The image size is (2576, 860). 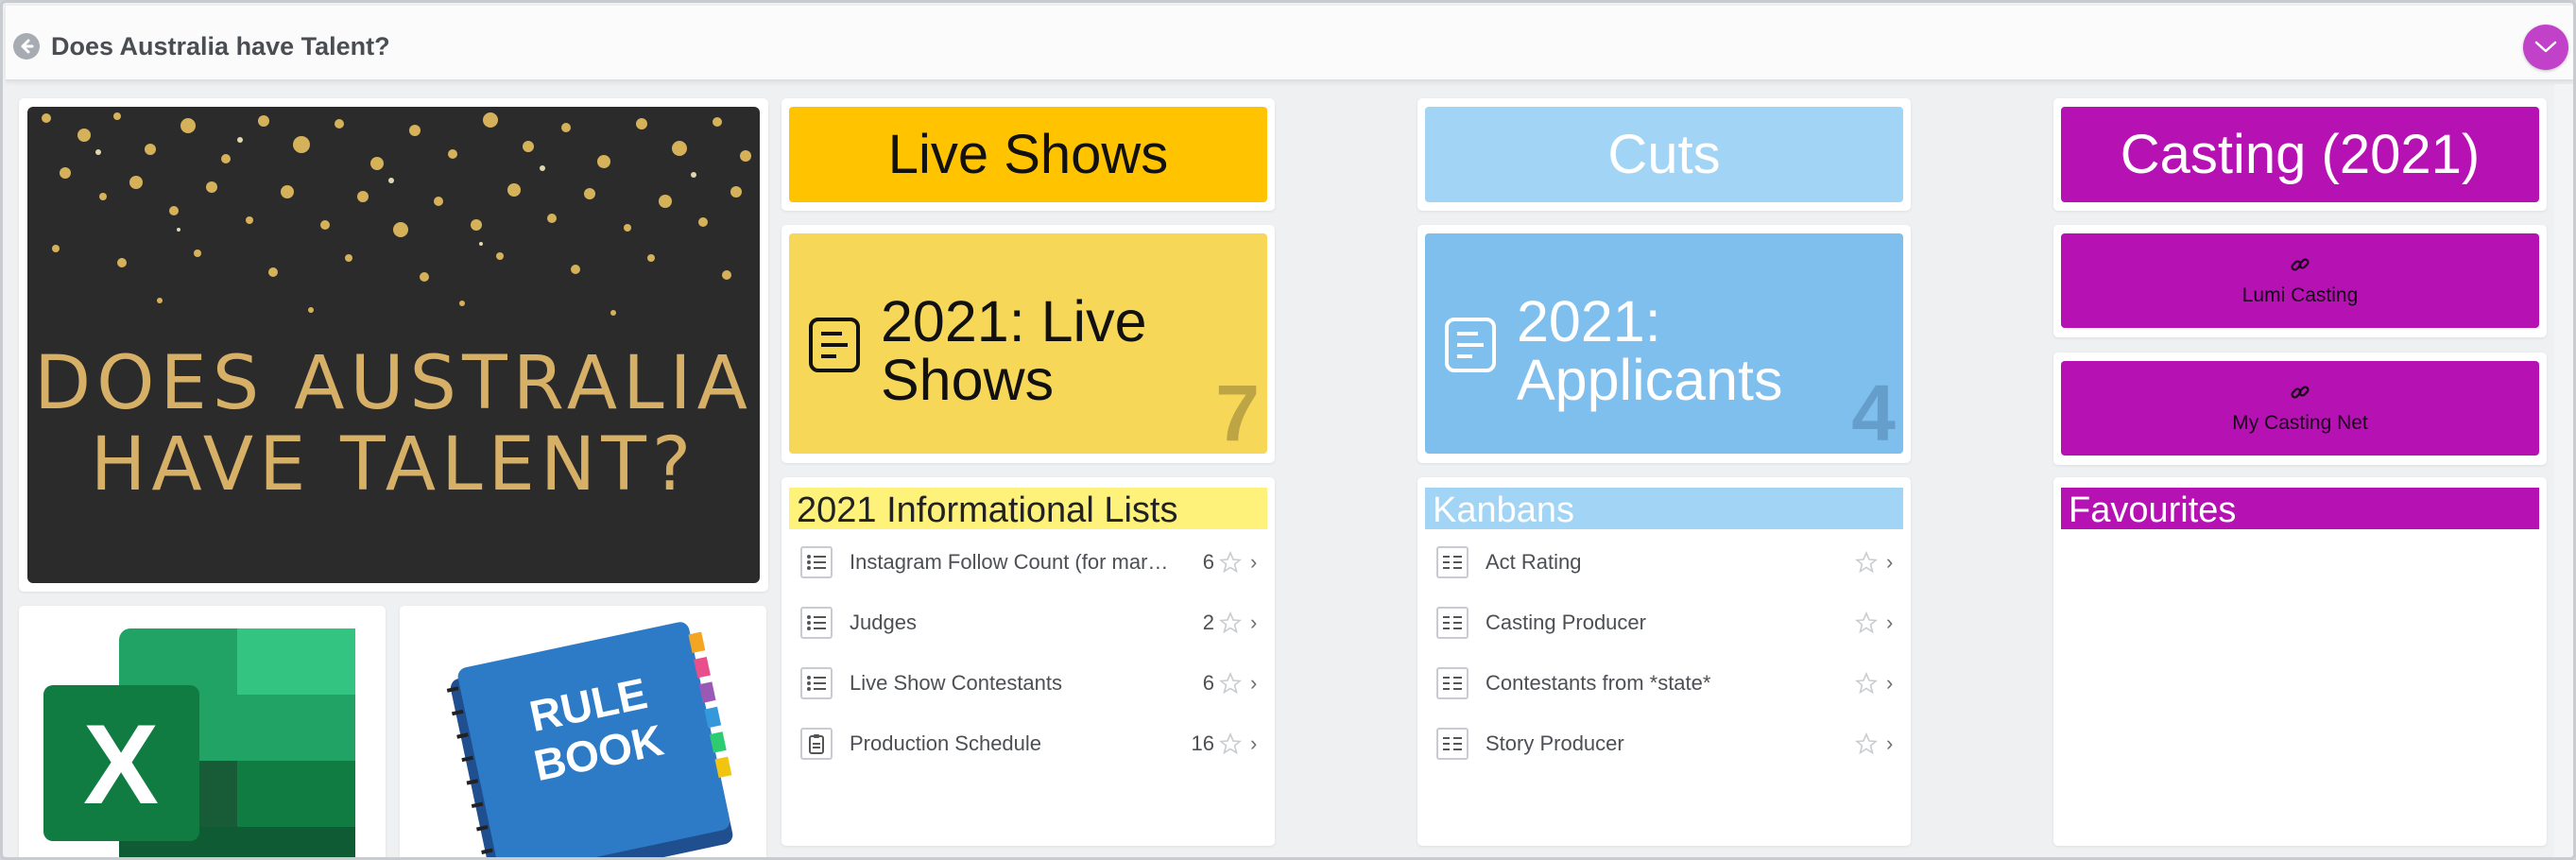 I want to click on hero-title-line-1: DOES AUSTRALIA, so click(x=393, y=384).